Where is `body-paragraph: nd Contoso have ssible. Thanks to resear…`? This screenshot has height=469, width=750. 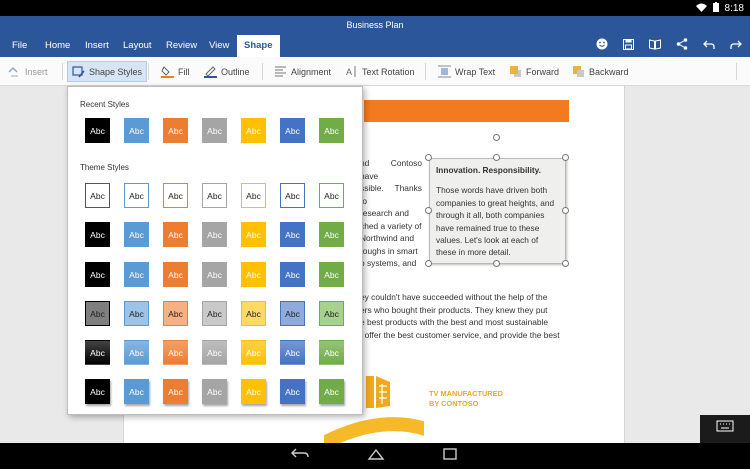
body-paragraph: nd Contoso have ssible. Thanks to resear… is located at coordinates (391, 213).